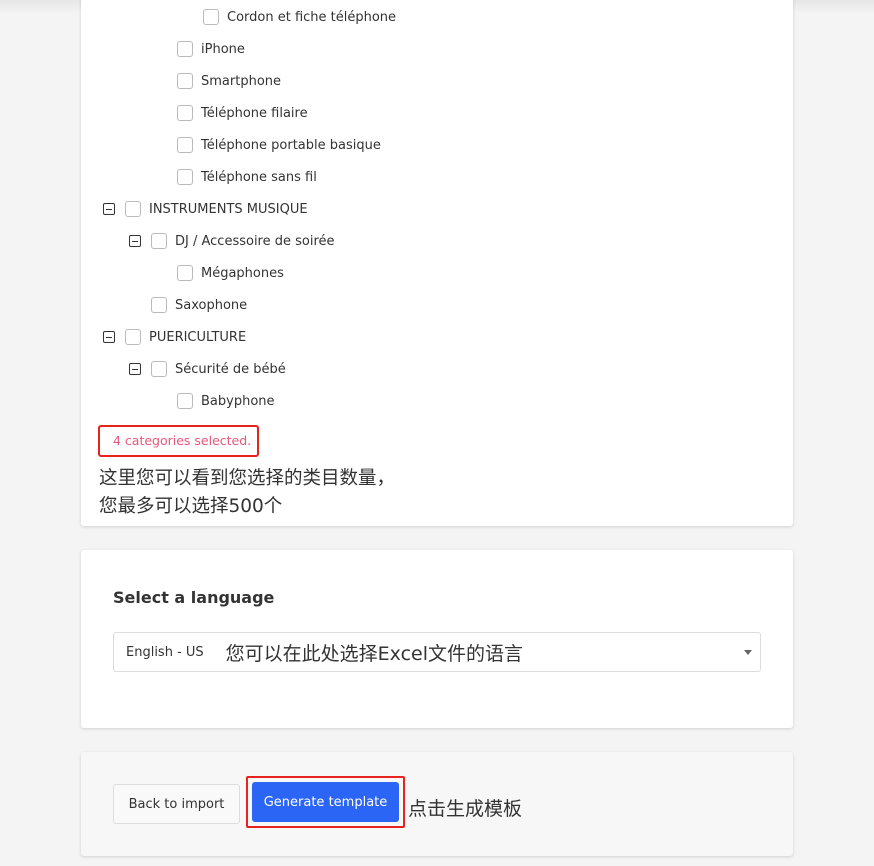 The height and width of the screenshot is (866, 874). Describe the element at coordinates (374, 653) in the screenshot. I see `language-annotation: 您可以在此处选择Excel文件的语言` at that location.